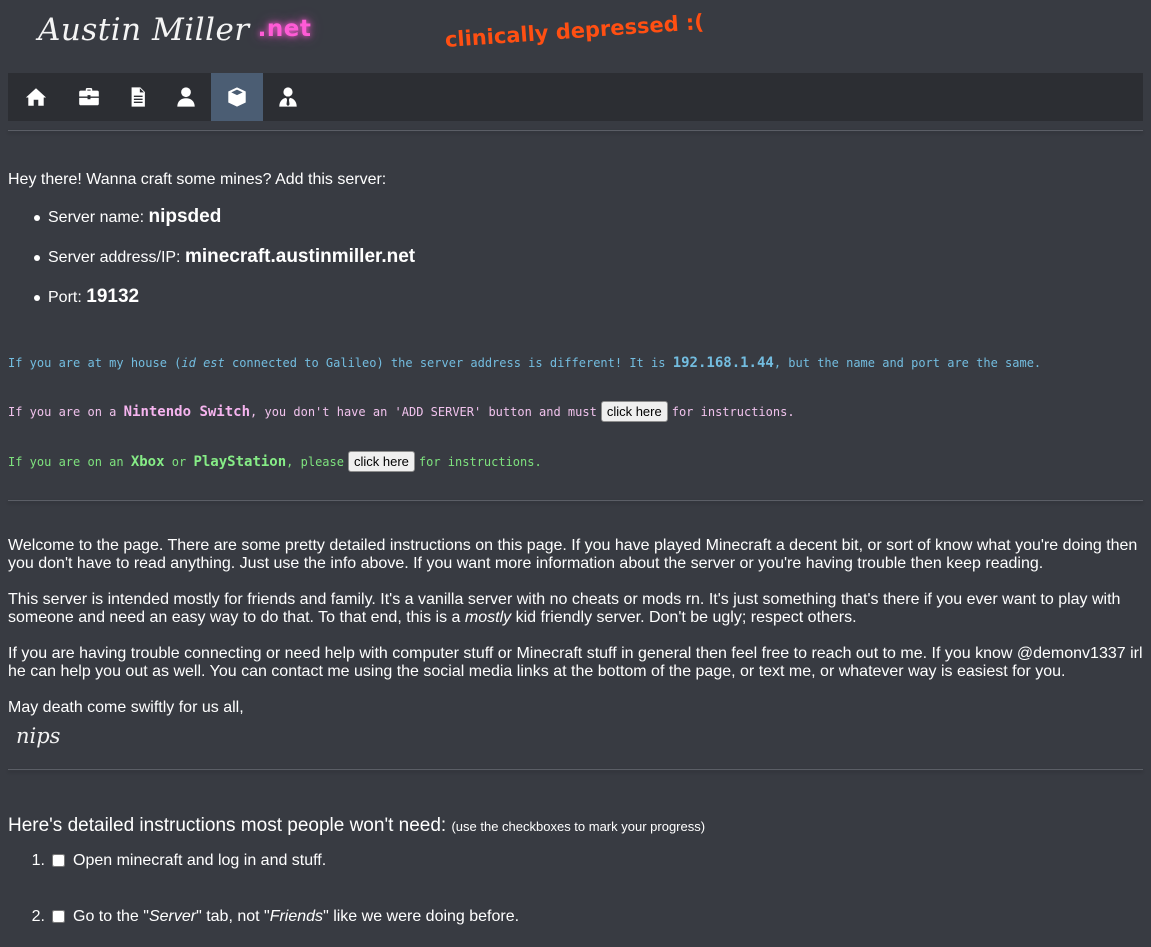 This screenshot has height=947, width=1151. Describe the element at coordinates (224, 303) in the screenshot. I see `server-port-item: Port: 19132` at that location.